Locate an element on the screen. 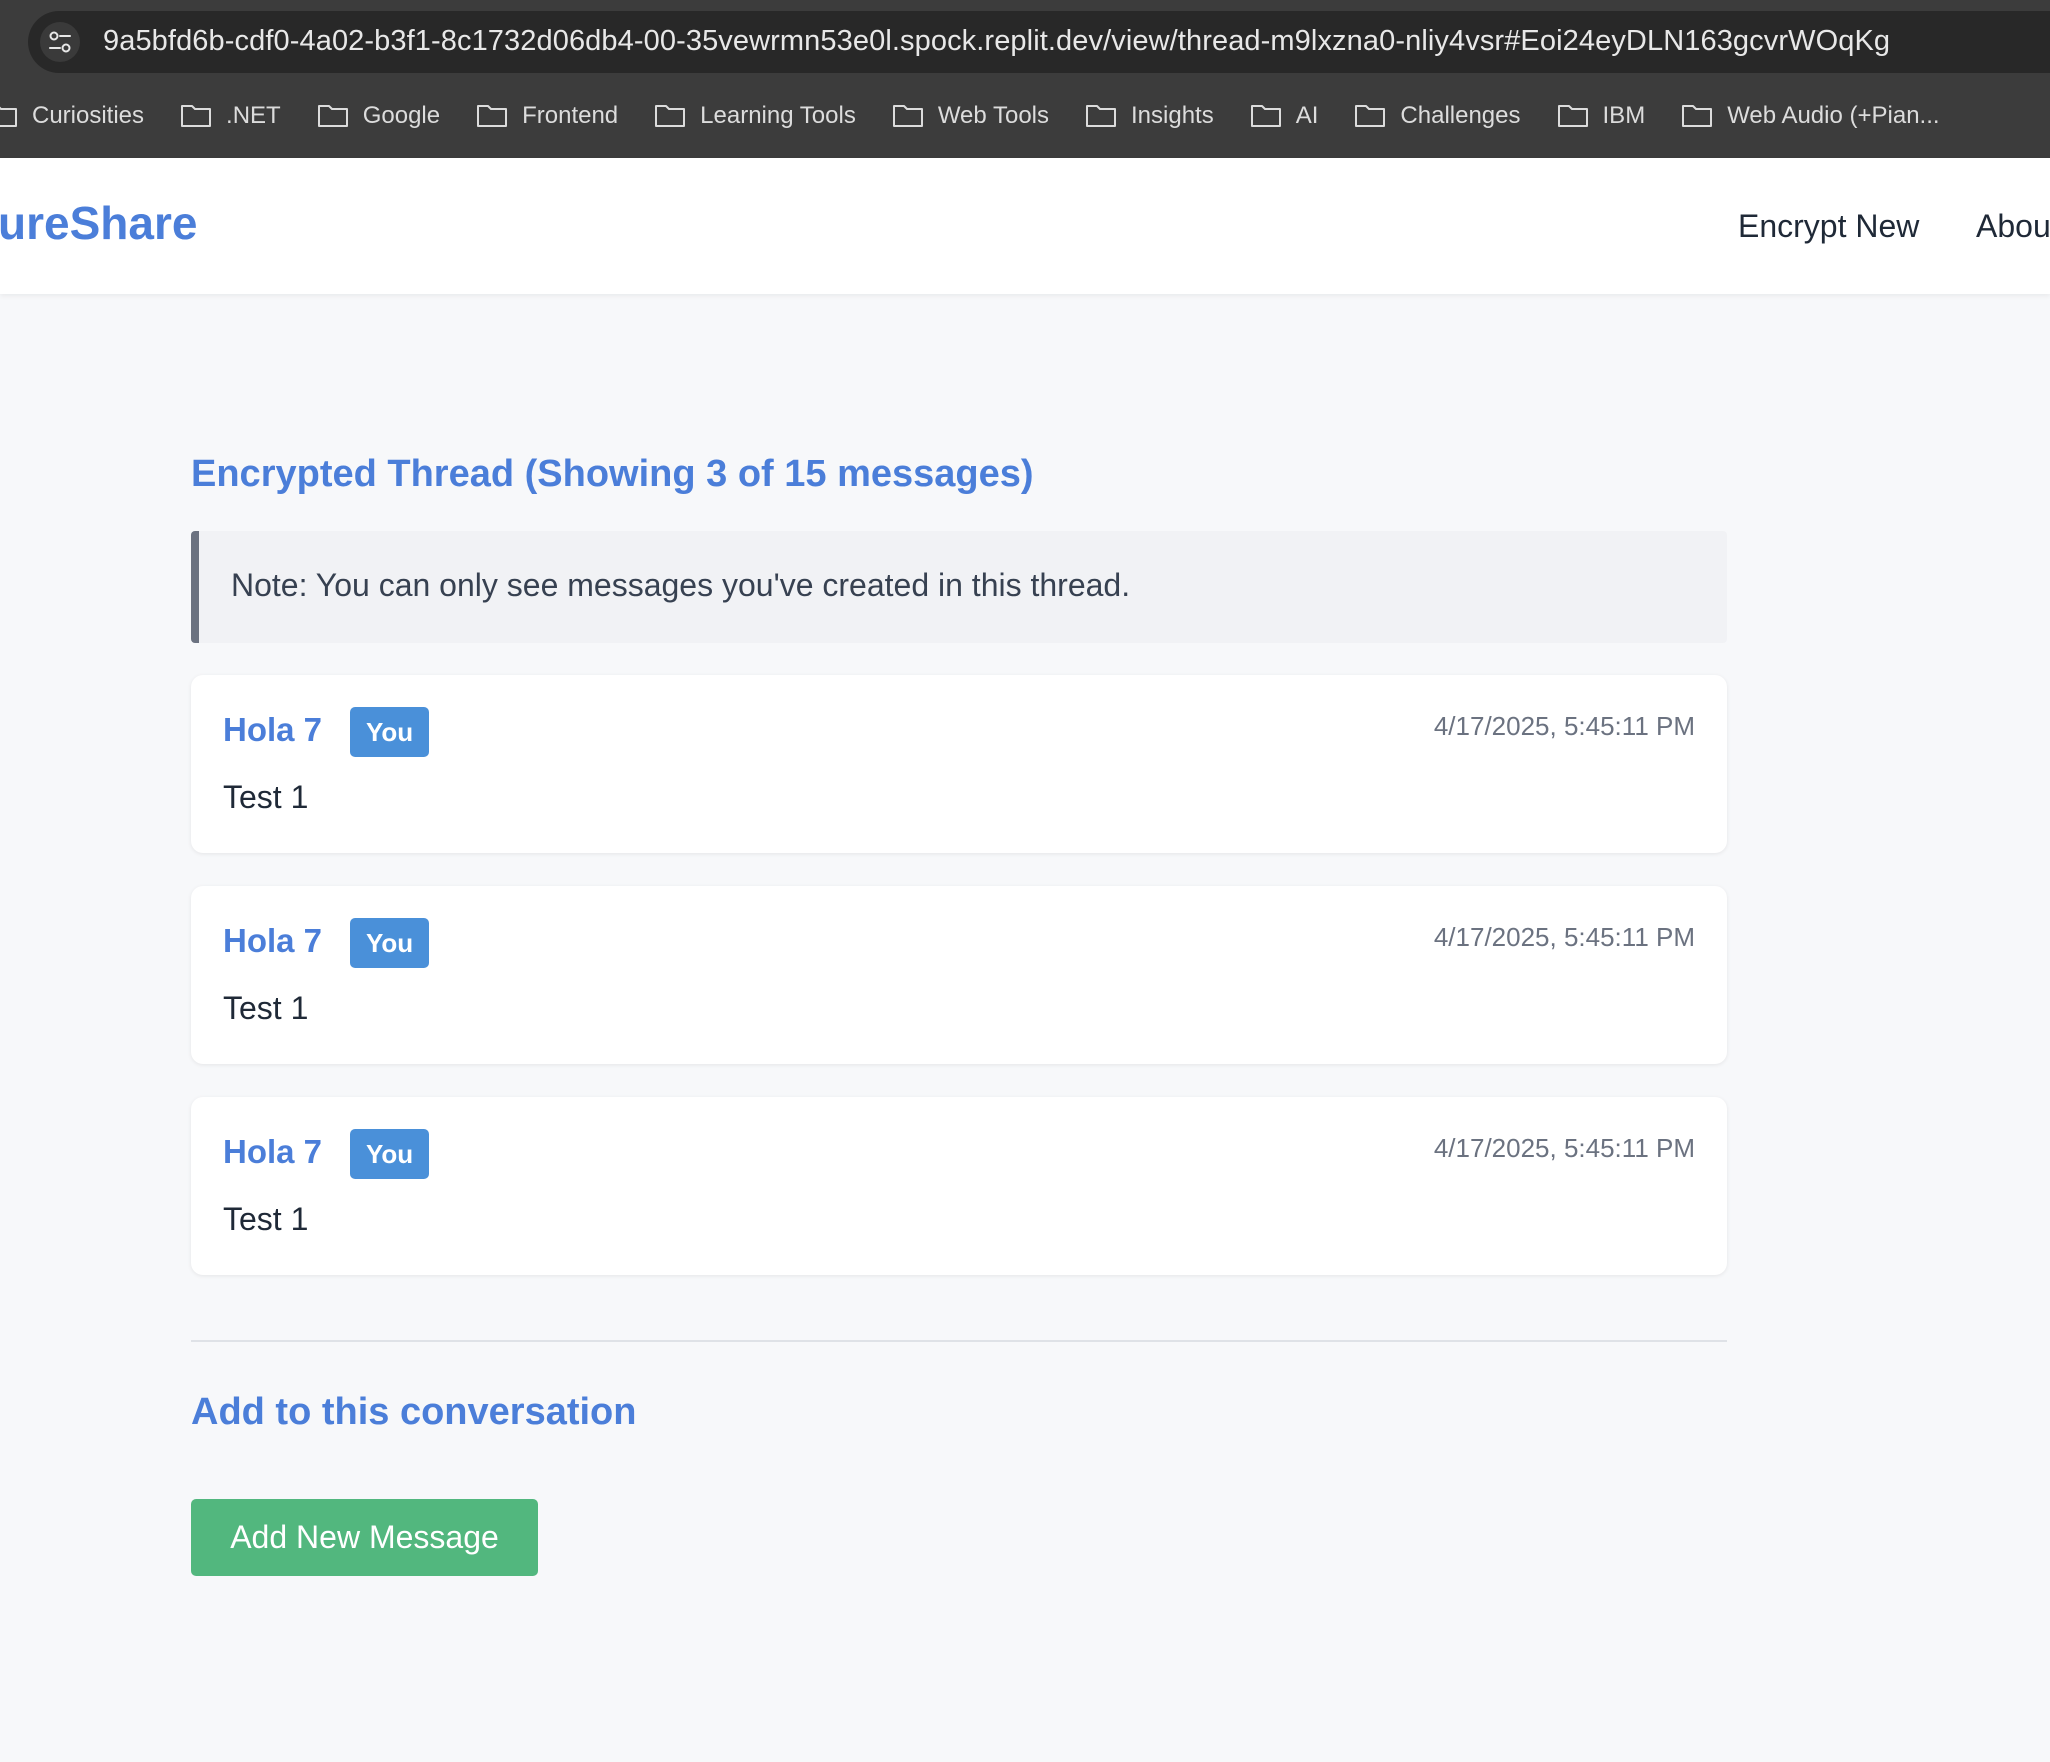 The width and height of the screenshot is (2050, 1762). bookmark-label: .NET is located at coordinates (253, 115).